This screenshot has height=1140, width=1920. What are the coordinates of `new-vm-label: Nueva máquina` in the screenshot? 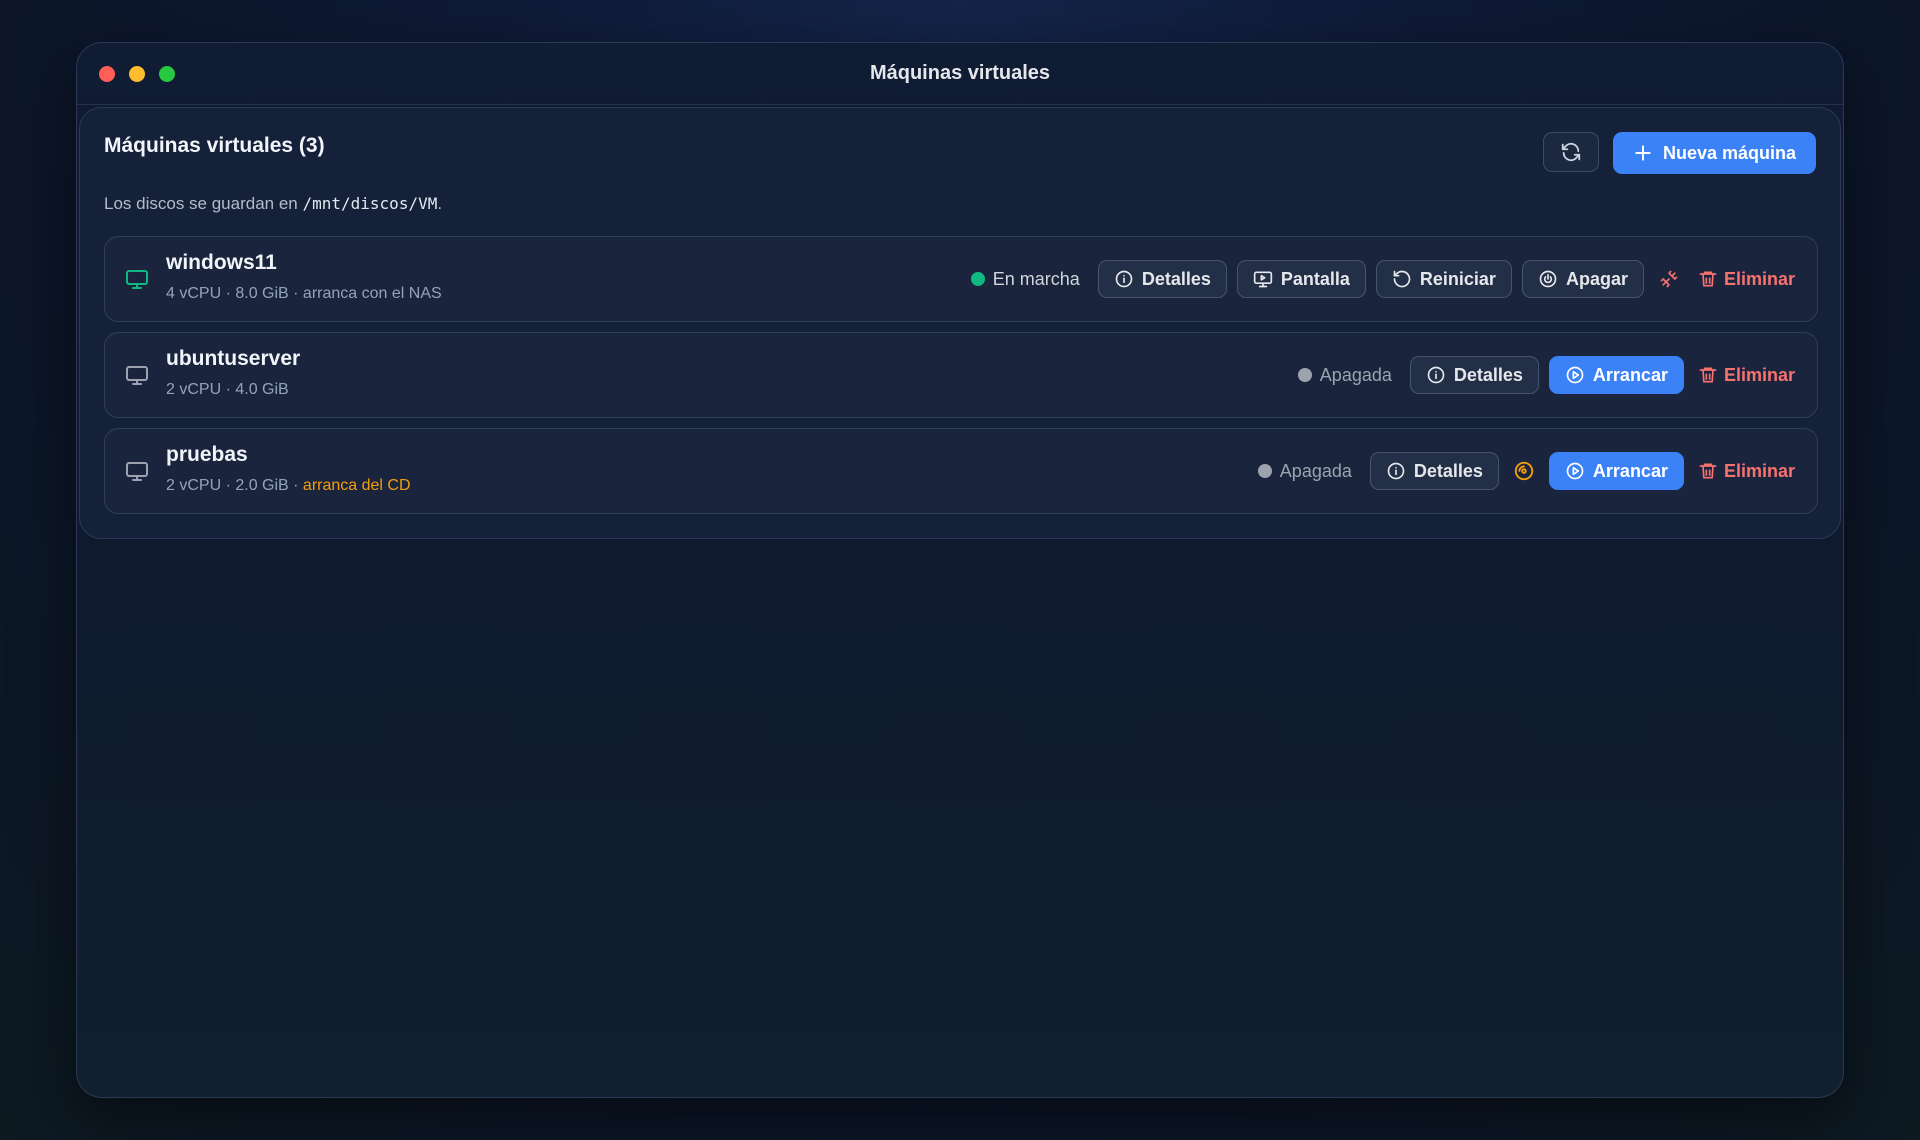 It's located at (1729, 152).